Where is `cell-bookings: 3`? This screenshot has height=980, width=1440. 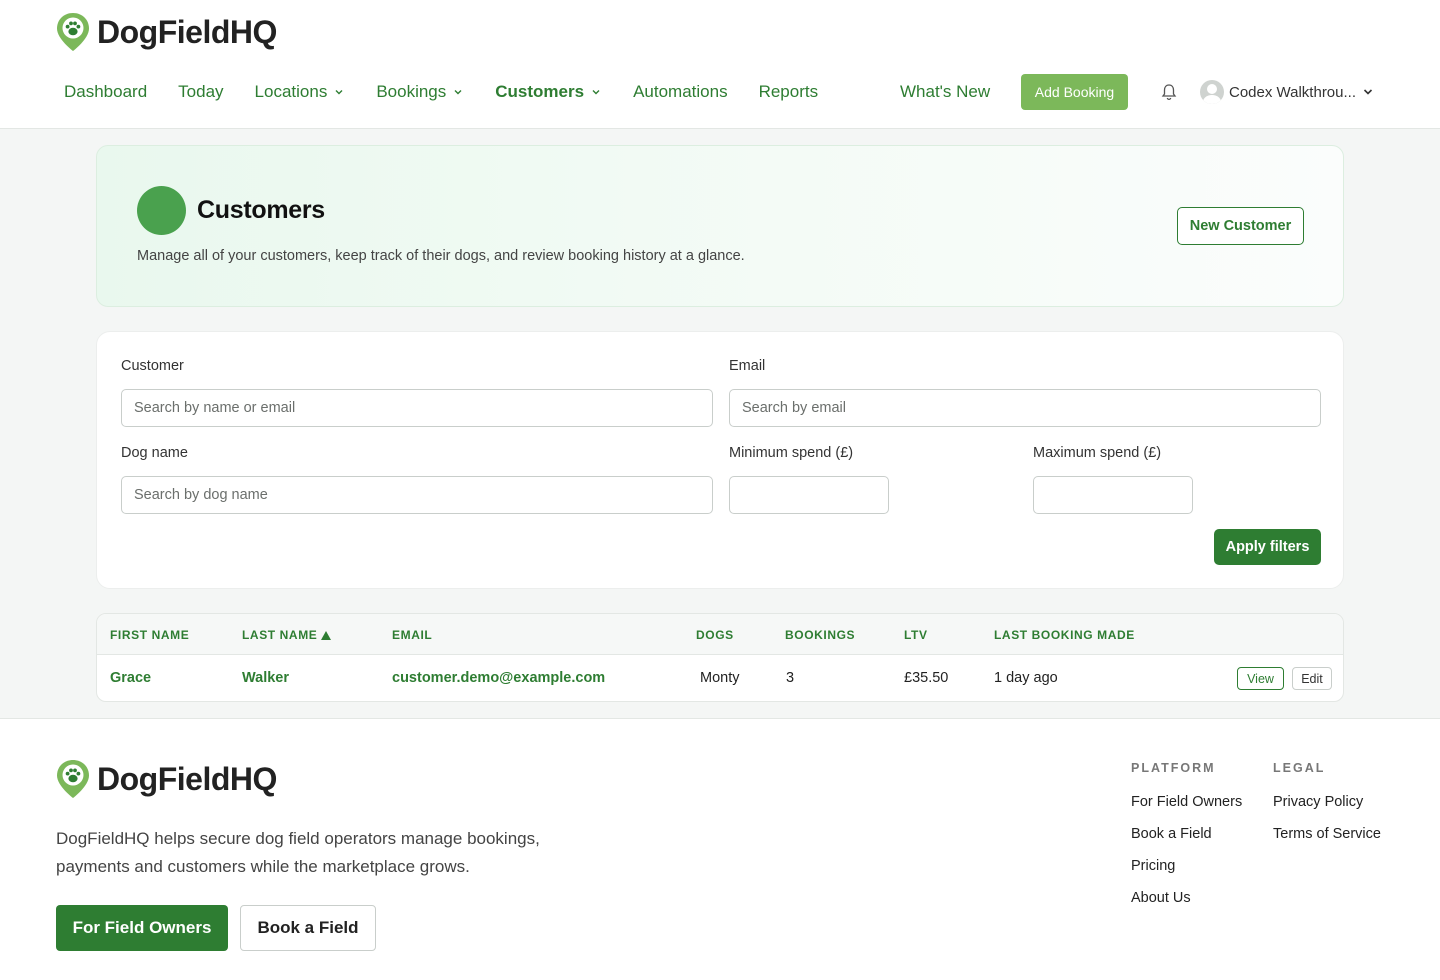
cell-bookings: 3 is located at coordinates (790, 678).